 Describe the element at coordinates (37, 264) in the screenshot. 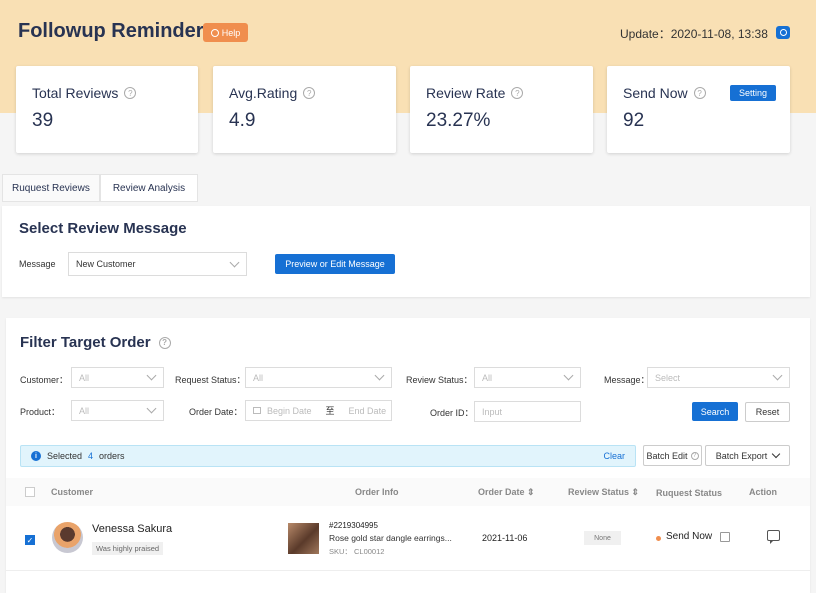

I see `message-label: Message` at that location.